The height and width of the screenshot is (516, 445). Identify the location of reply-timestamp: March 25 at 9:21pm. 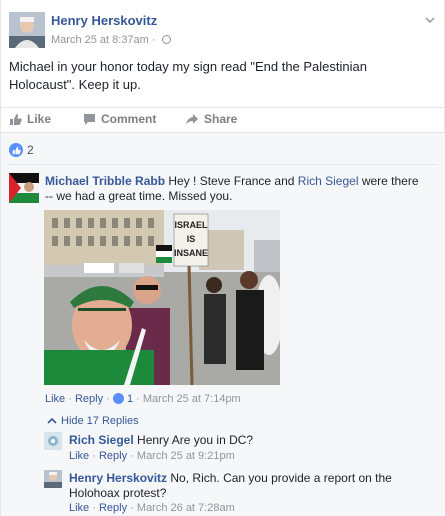
(186, 456).